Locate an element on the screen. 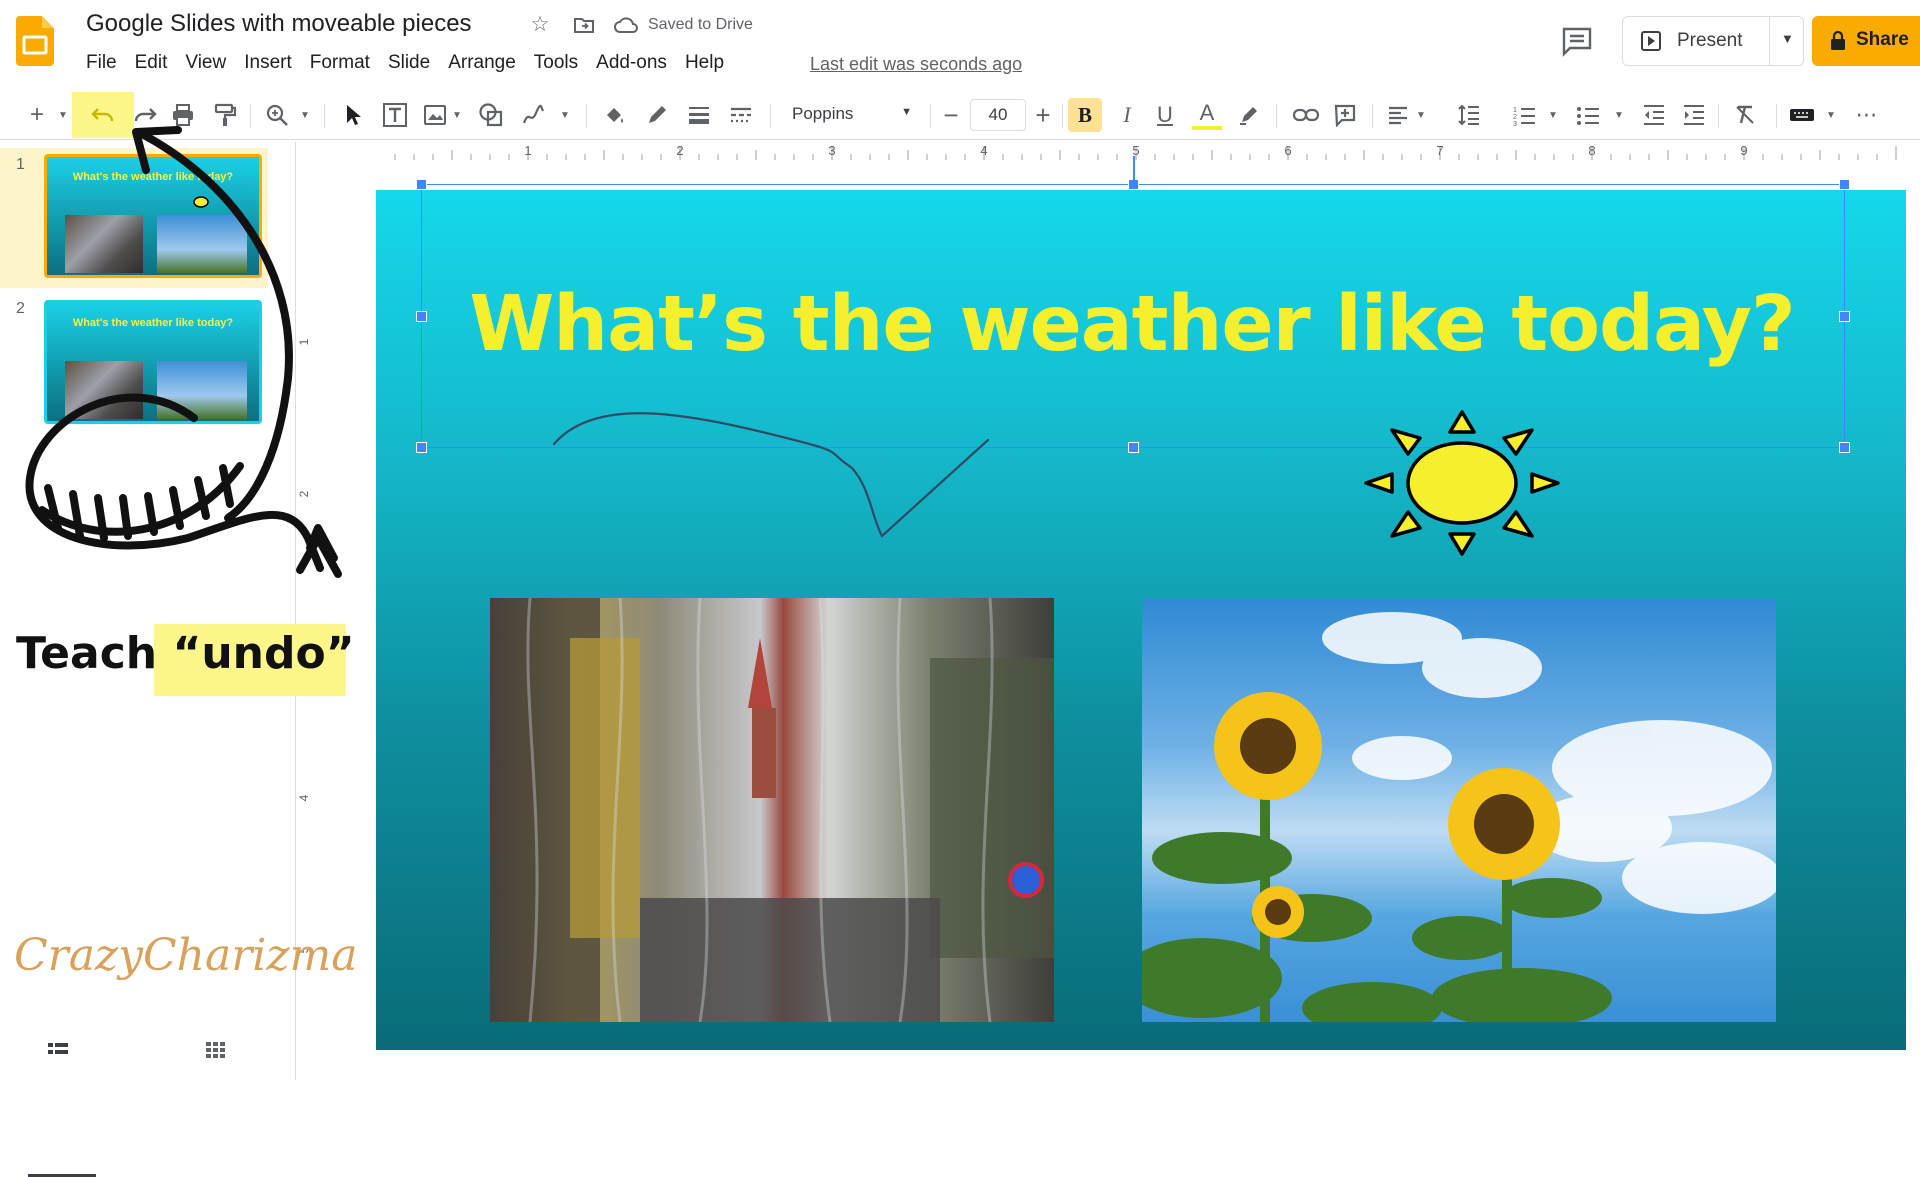 The height and width of the screenshot is (1177, 1920). filmstrip-view-icon is located at coordinates (58, 1050).